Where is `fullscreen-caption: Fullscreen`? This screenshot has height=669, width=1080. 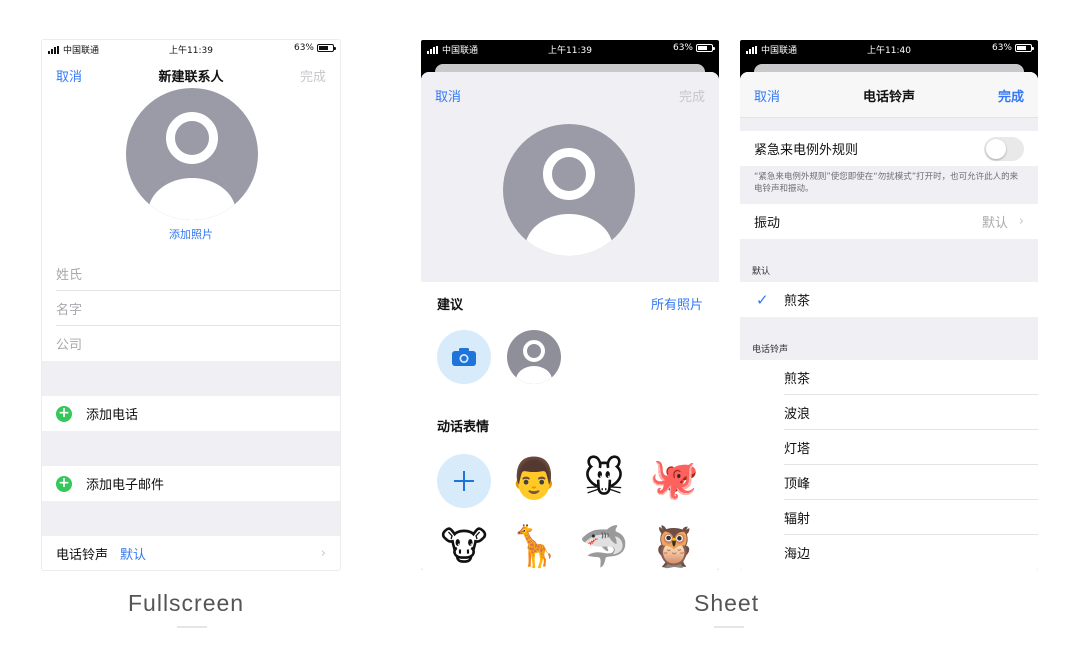 fullscreen-caption: Fullscreen is located at coordinates (186, 603).